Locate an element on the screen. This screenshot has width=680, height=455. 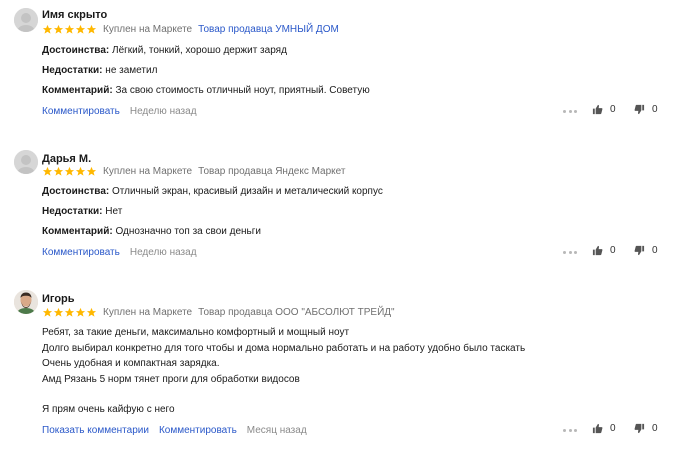
cons-text: не заметил is located at coordinates (131, 70).